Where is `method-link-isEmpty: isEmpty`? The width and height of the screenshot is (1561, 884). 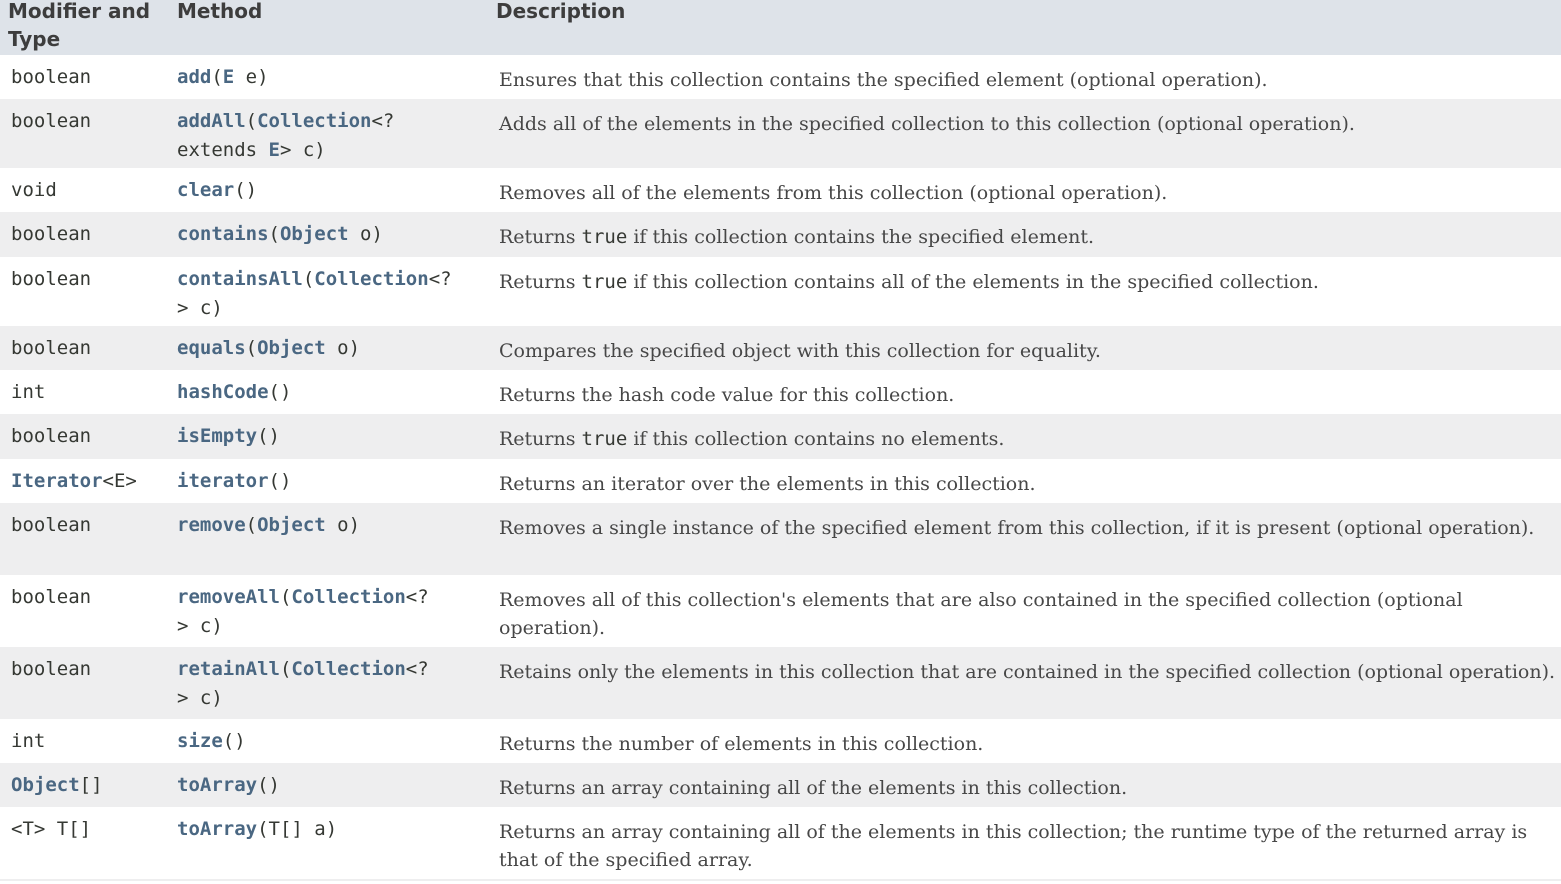
method-link-isEmpty: isEmpty is located at coordinates (217, 436).